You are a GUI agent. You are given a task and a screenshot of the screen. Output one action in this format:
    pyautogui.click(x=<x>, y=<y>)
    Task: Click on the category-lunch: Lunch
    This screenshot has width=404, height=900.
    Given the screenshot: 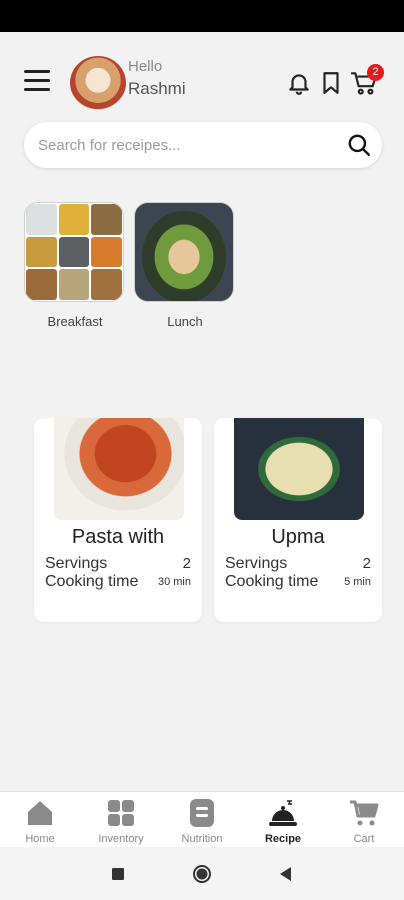 What is the action you would take?
    pyautogui.click(x=185, y=265)
    